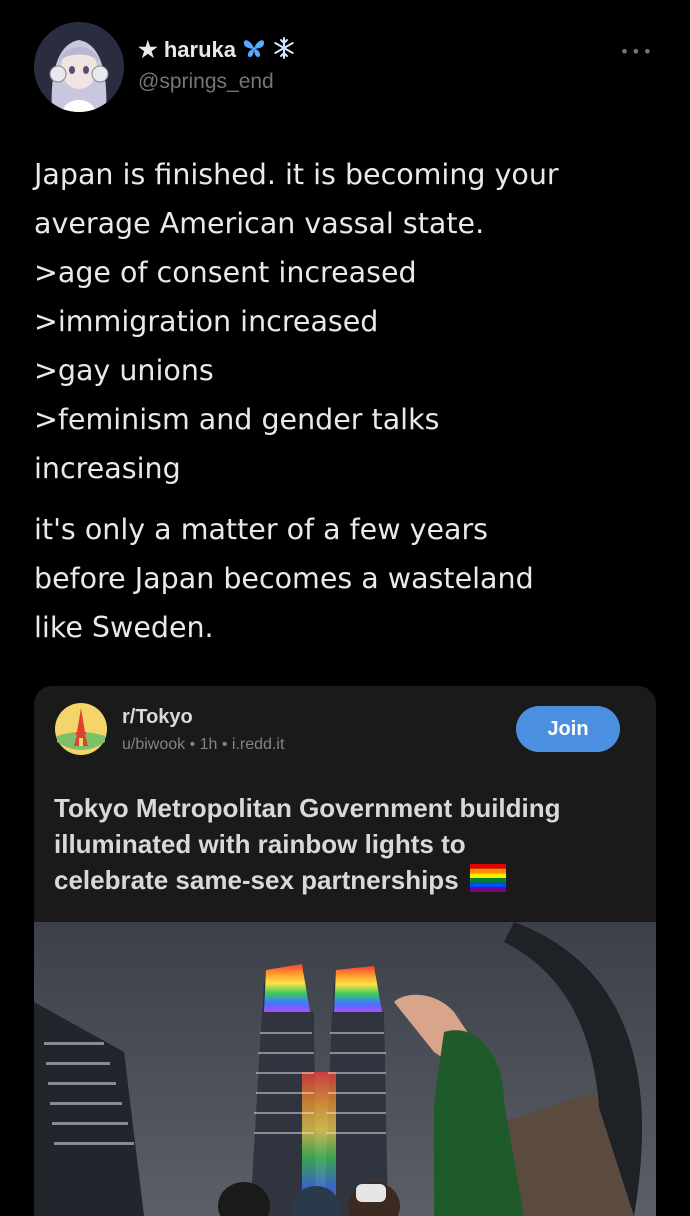 This screenshot has width=690, height=1216. Describe the element at coordinates (225, 272) in the screenshot. I see `tweet-line: >age of consent increased` at that location.